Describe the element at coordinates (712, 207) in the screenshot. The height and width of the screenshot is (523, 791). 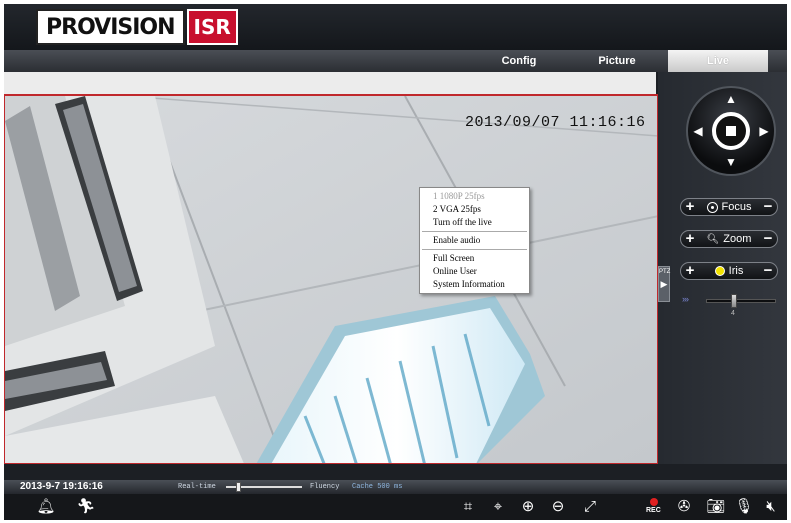
I see `focus-icon` at that location.